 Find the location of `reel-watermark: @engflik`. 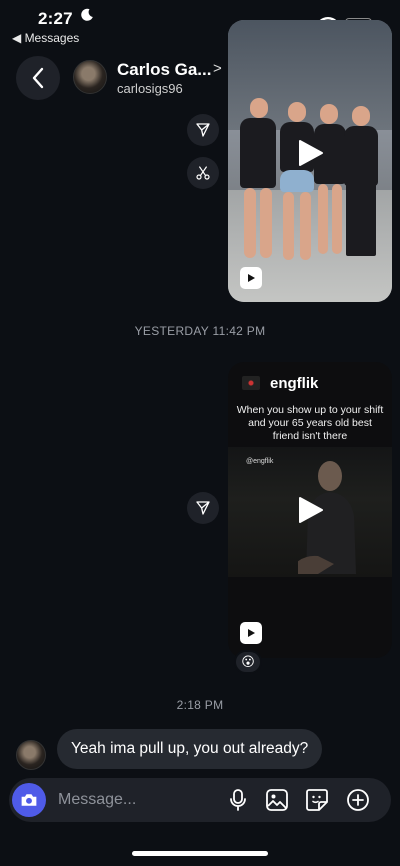

reel-watermark: @engflik is located at coordinates (260, 461).